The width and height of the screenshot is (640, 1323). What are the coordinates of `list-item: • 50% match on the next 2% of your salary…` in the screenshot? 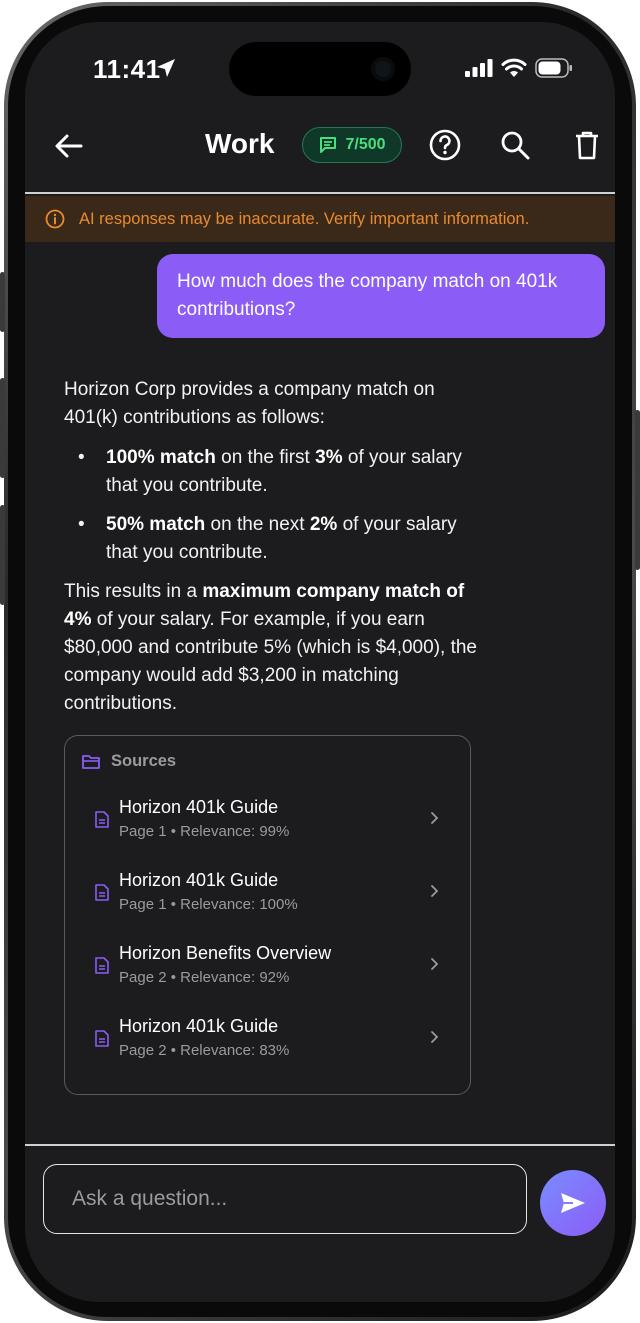 It's located at (267, 538).